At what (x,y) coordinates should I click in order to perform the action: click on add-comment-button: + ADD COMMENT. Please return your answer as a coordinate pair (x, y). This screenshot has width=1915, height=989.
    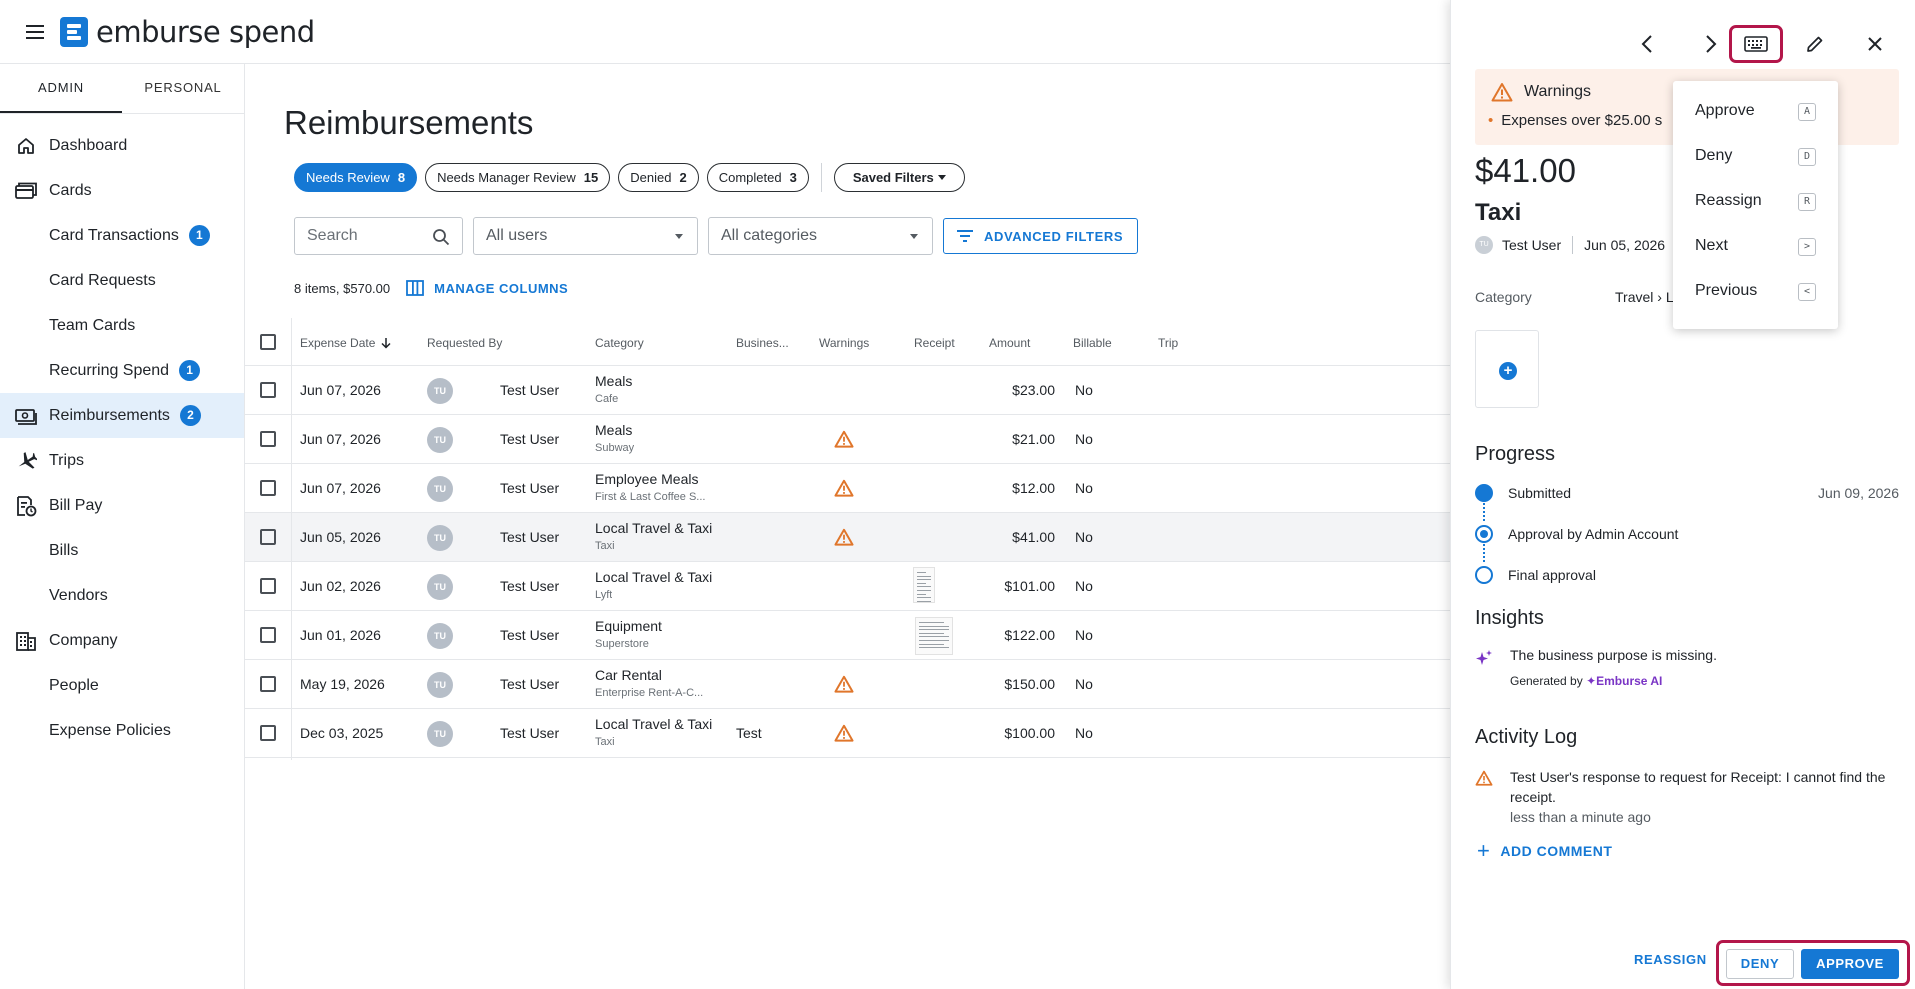
    Looking at the image, I should click on (1544, 851).